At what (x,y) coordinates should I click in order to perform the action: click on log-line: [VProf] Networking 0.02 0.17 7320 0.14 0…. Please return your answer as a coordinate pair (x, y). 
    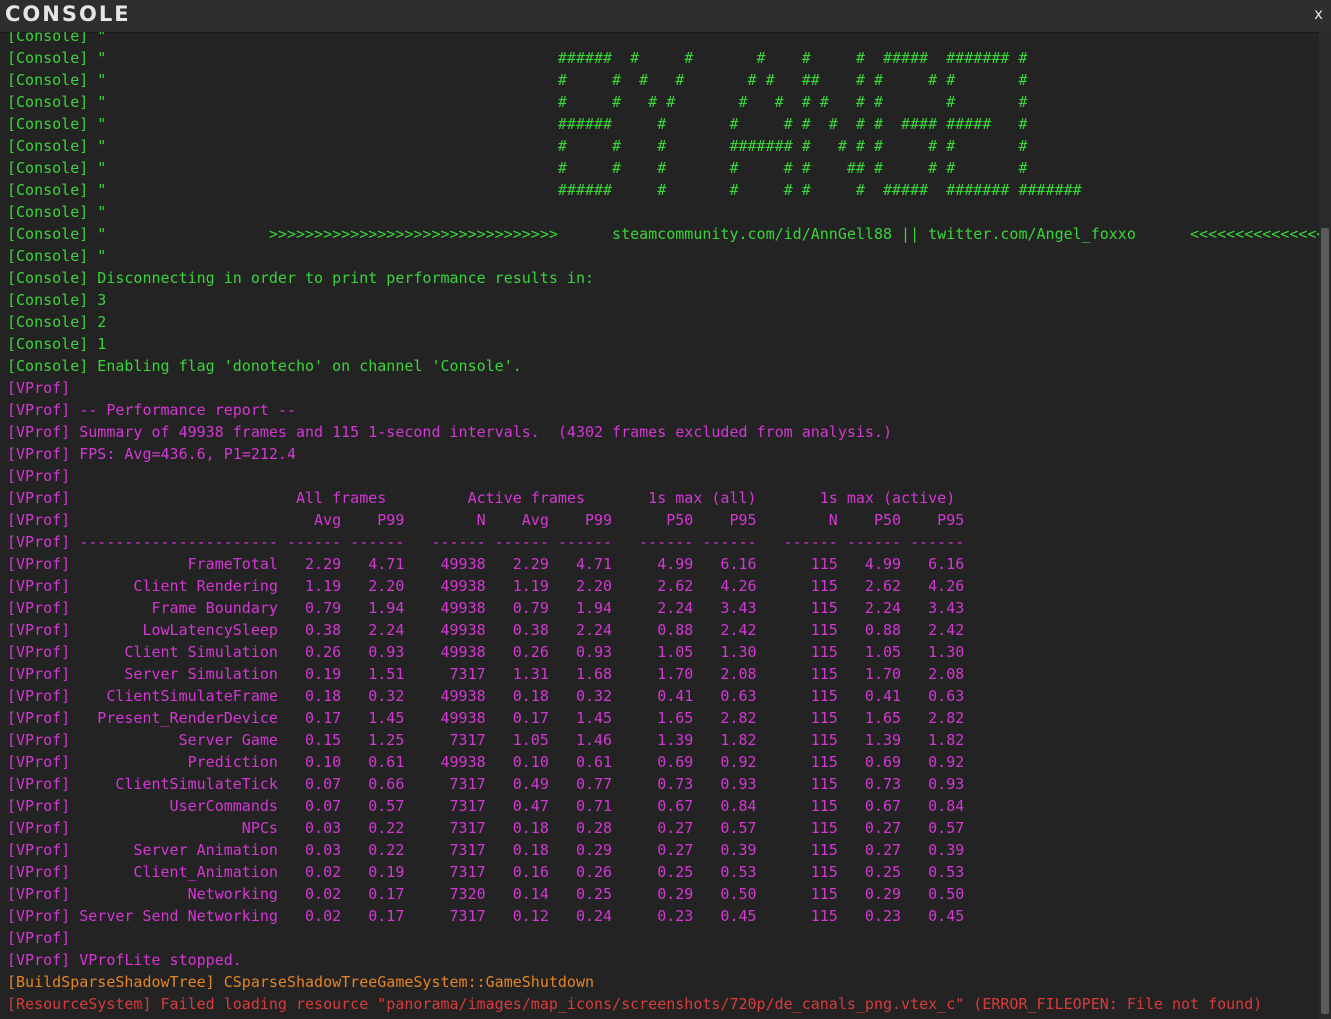
    Looking at the image, I should click on (486, 894).